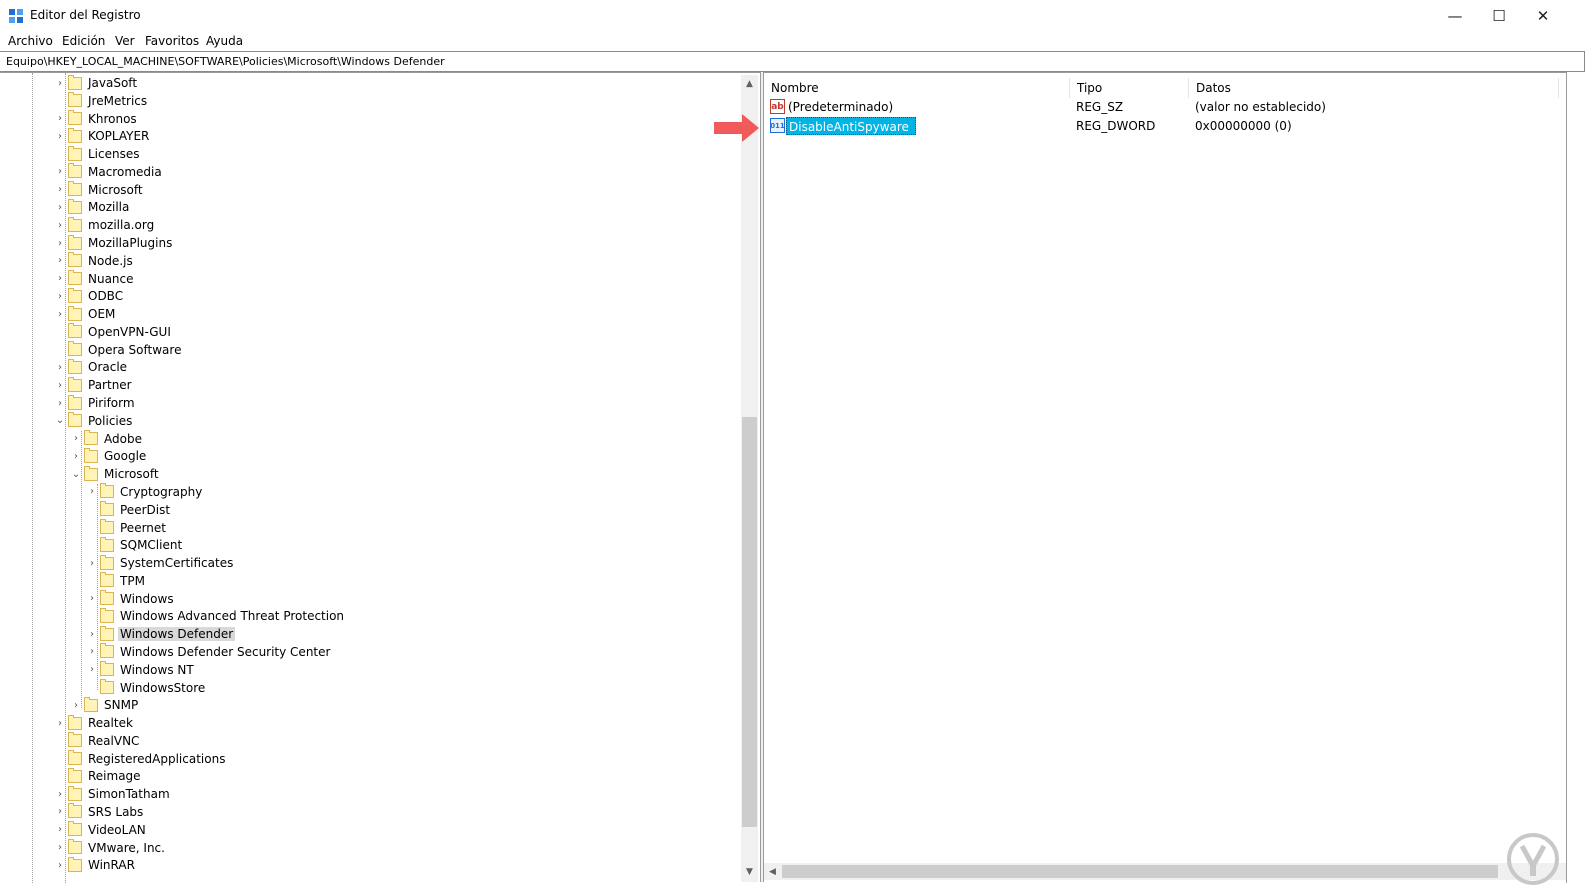  I want to click on tree-item: › Khronos, so click(95, 119).